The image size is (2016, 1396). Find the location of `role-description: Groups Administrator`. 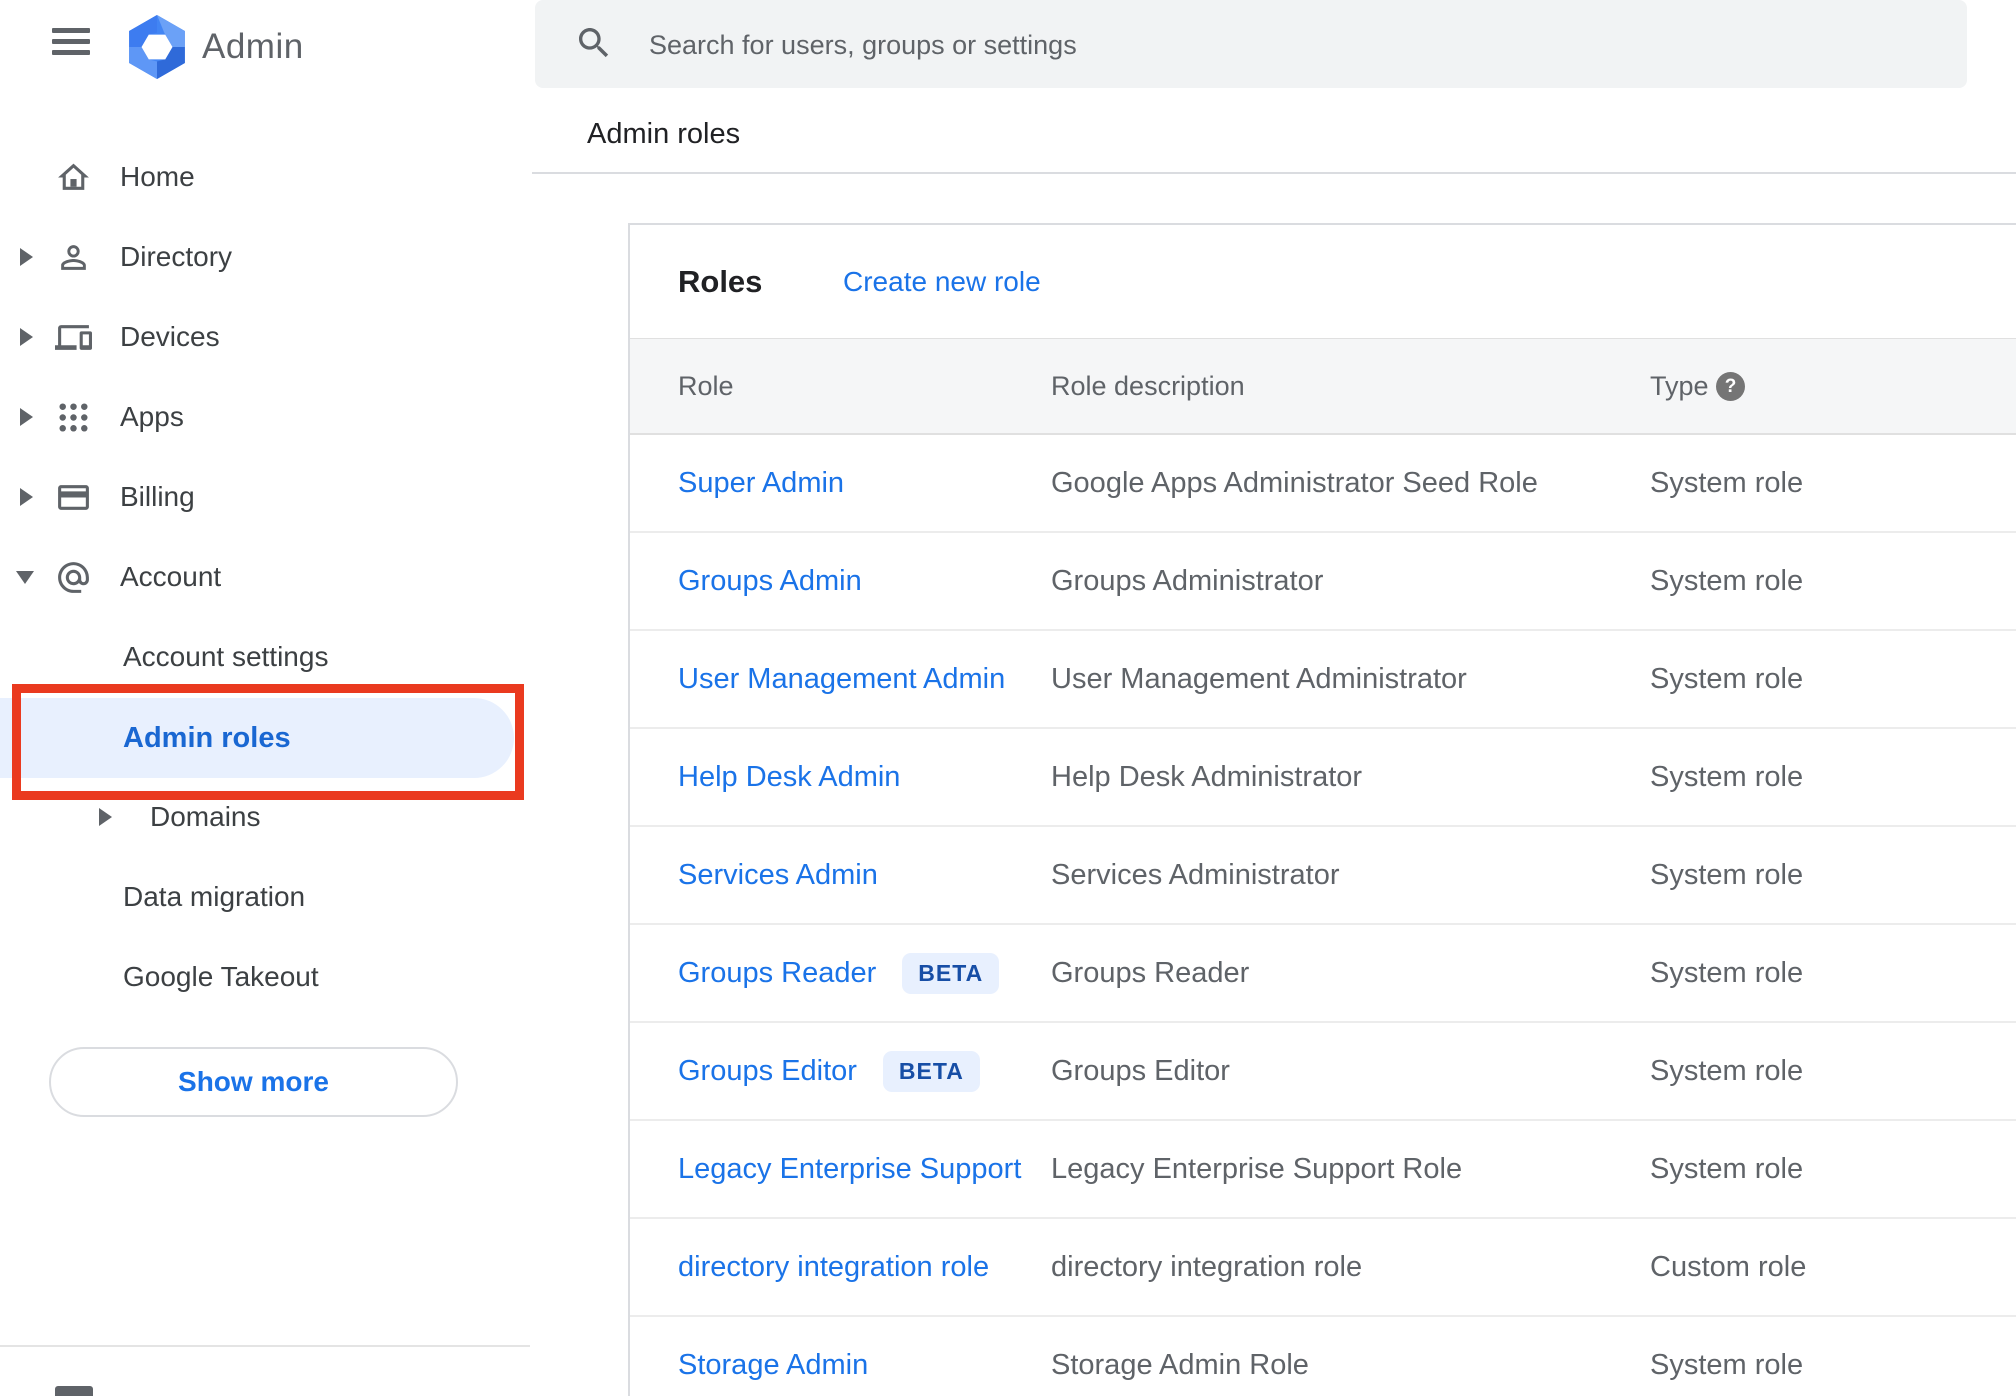

role-description: Groups Administrator is located at coordinates (1187, 580).